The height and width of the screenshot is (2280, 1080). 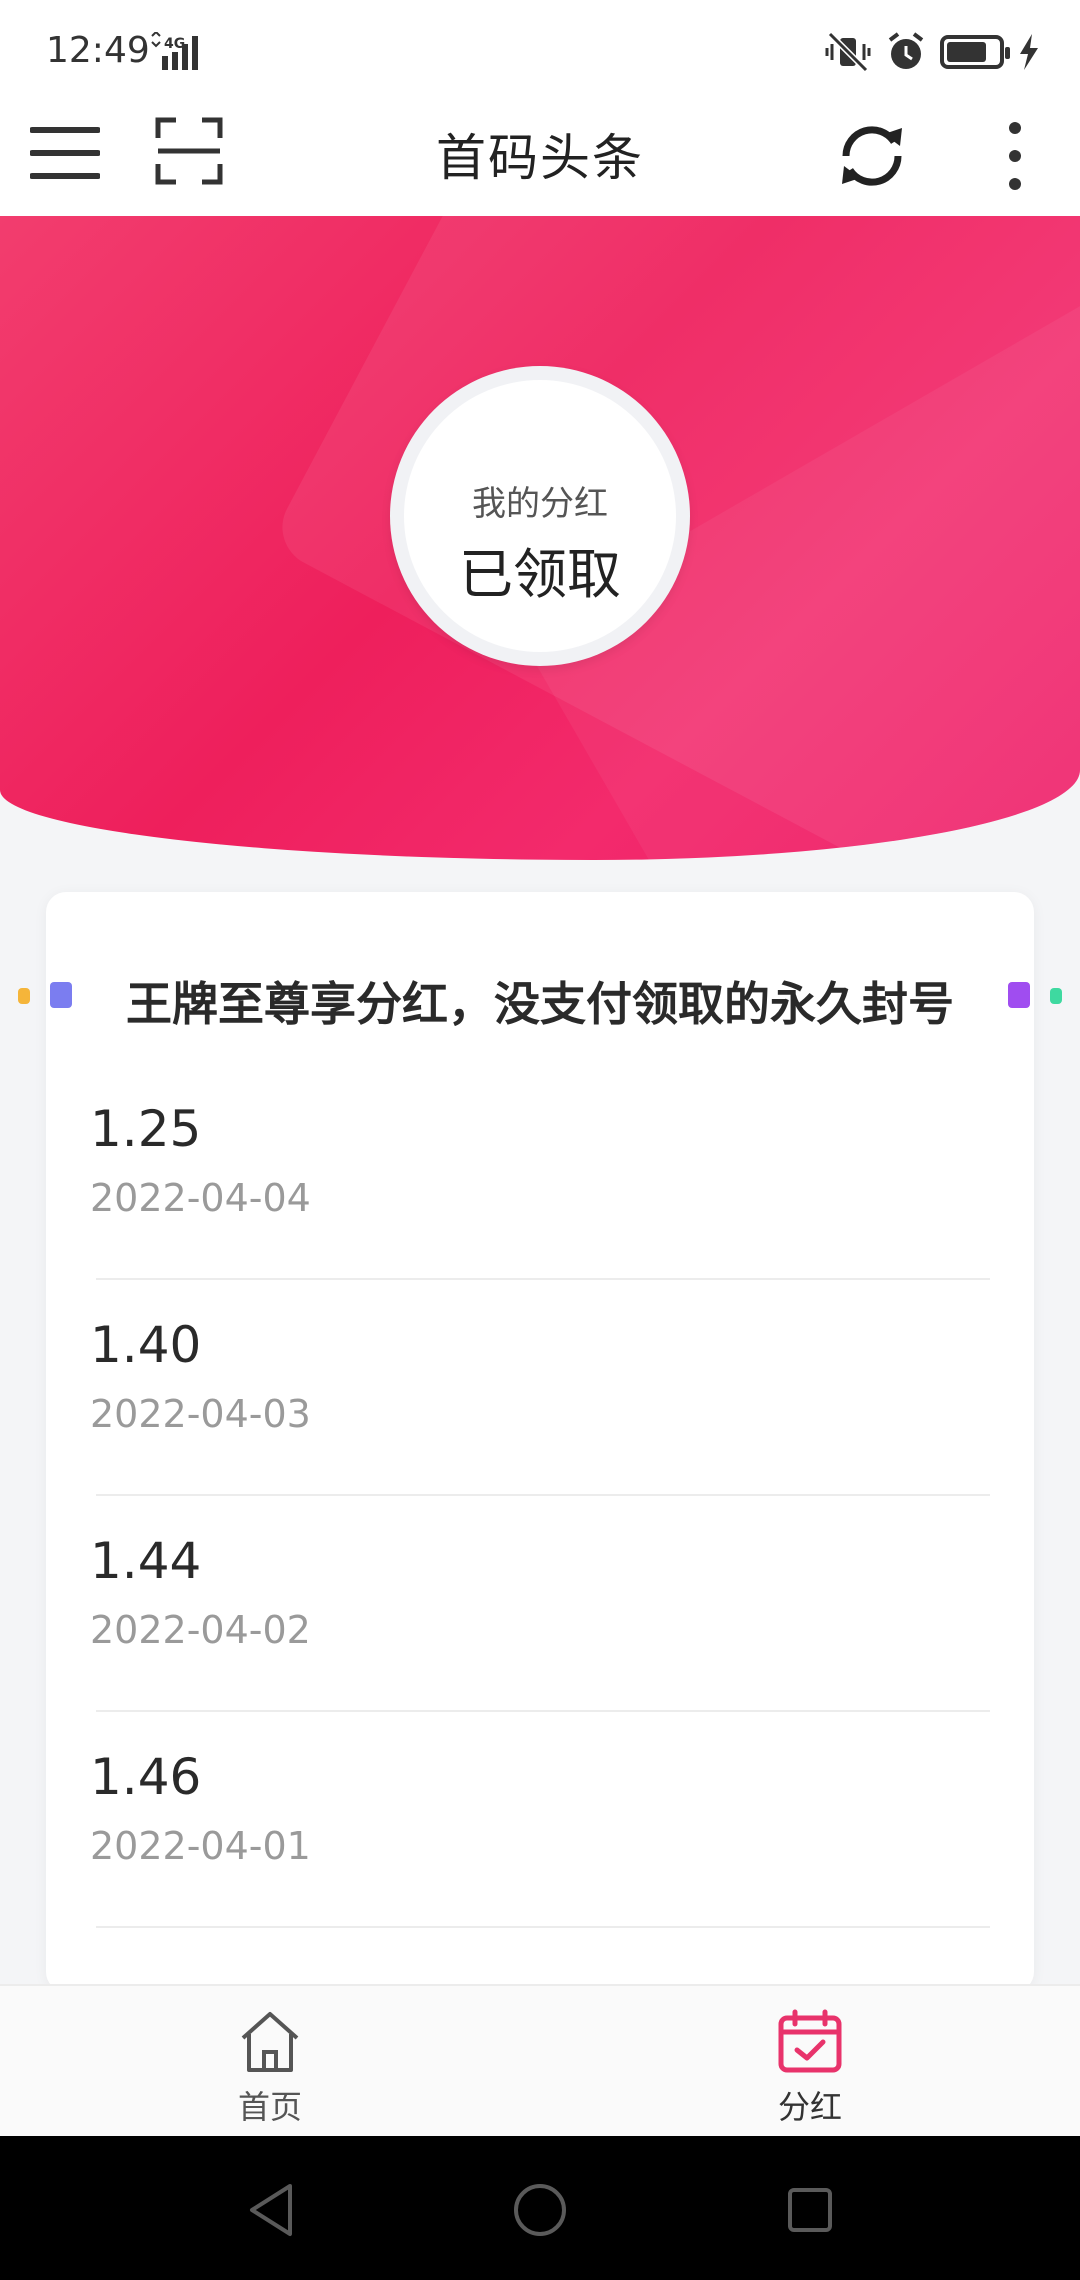 What do you see at coordinates (872, 156) in the screenshot?
I see `refresh-icon` at bounding box center [872, 156].